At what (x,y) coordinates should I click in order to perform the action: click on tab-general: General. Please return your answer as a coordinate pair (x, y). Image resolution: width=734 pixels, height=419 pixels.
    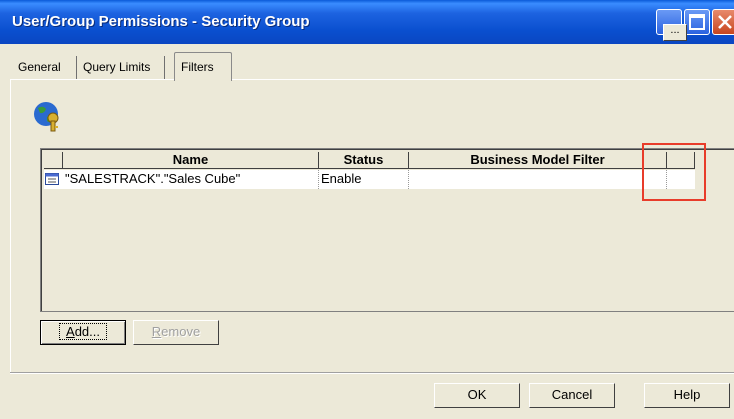
    Looking at the image, I should click on (44, 68).